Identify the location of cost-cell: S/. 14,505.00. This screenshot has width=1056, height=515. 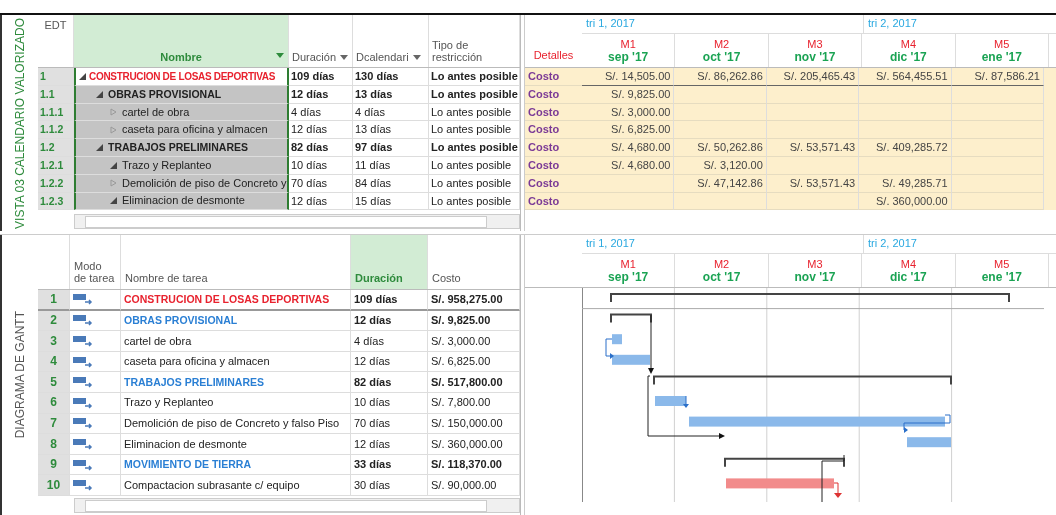
(628, 77).